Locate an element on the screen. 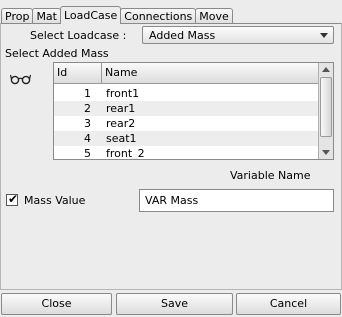  row-id: 2 is located at coordinates (87, 108).